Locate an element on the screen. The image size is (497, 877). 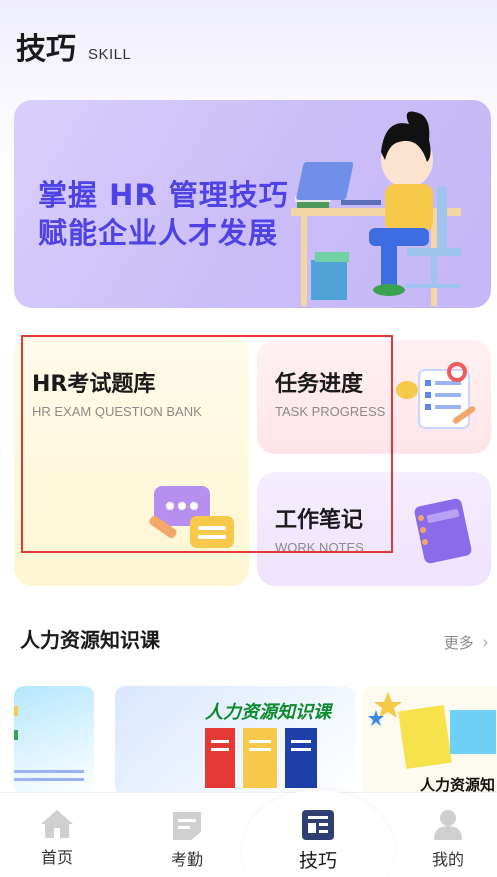
page-title: 技巧 is located at coordinates (46, 49).